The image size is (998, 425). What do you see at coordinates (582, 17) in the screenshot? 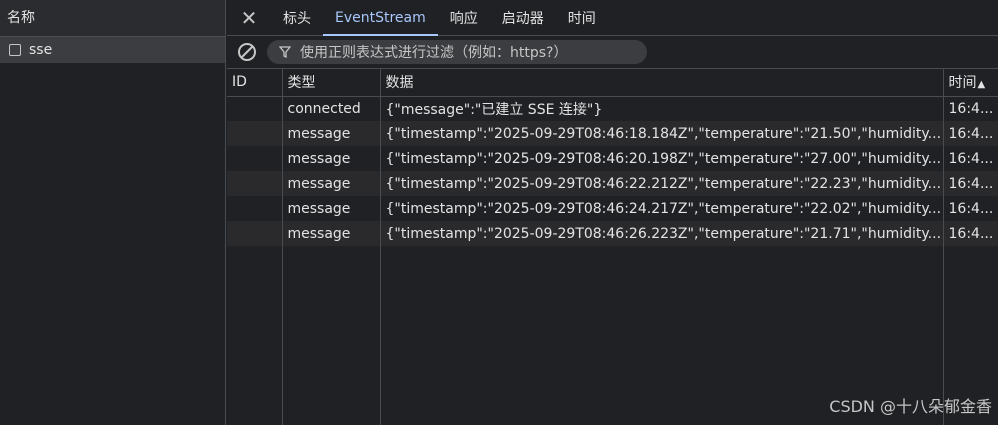
I see `tab-timing: 时间` at bounding box center [582, 17].